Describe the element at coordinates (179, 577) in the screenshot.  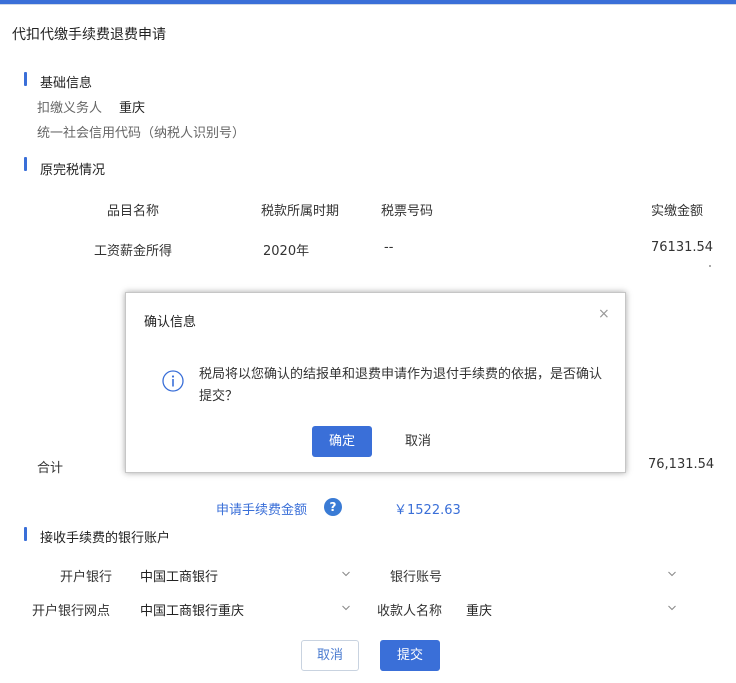
I see `bank-select-value: 中国工商银行` at that location.